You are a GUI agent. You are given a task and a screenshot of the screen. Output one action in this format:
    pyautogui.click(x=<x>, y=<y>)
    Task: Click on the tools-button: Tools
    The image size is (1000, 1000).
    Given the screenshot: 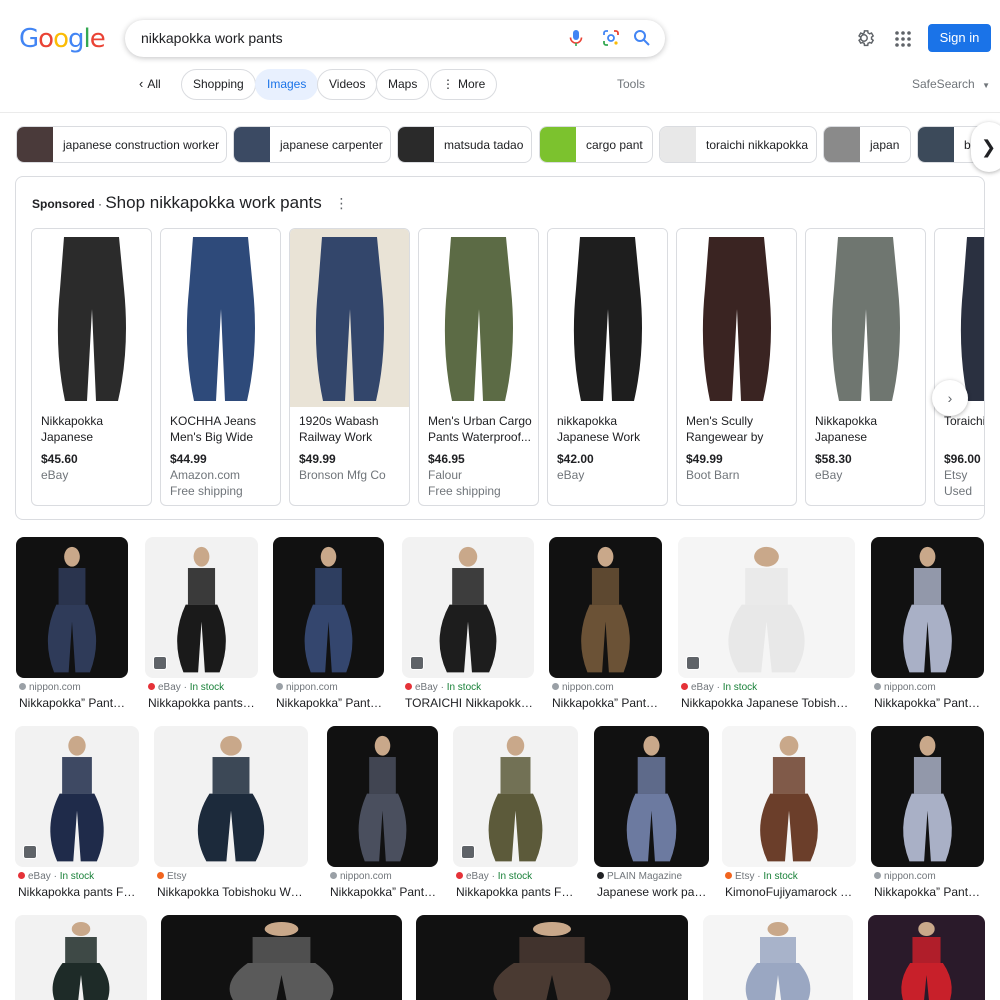 What is the action you would take?
    pyautogui.click(x=631, y=84)
    